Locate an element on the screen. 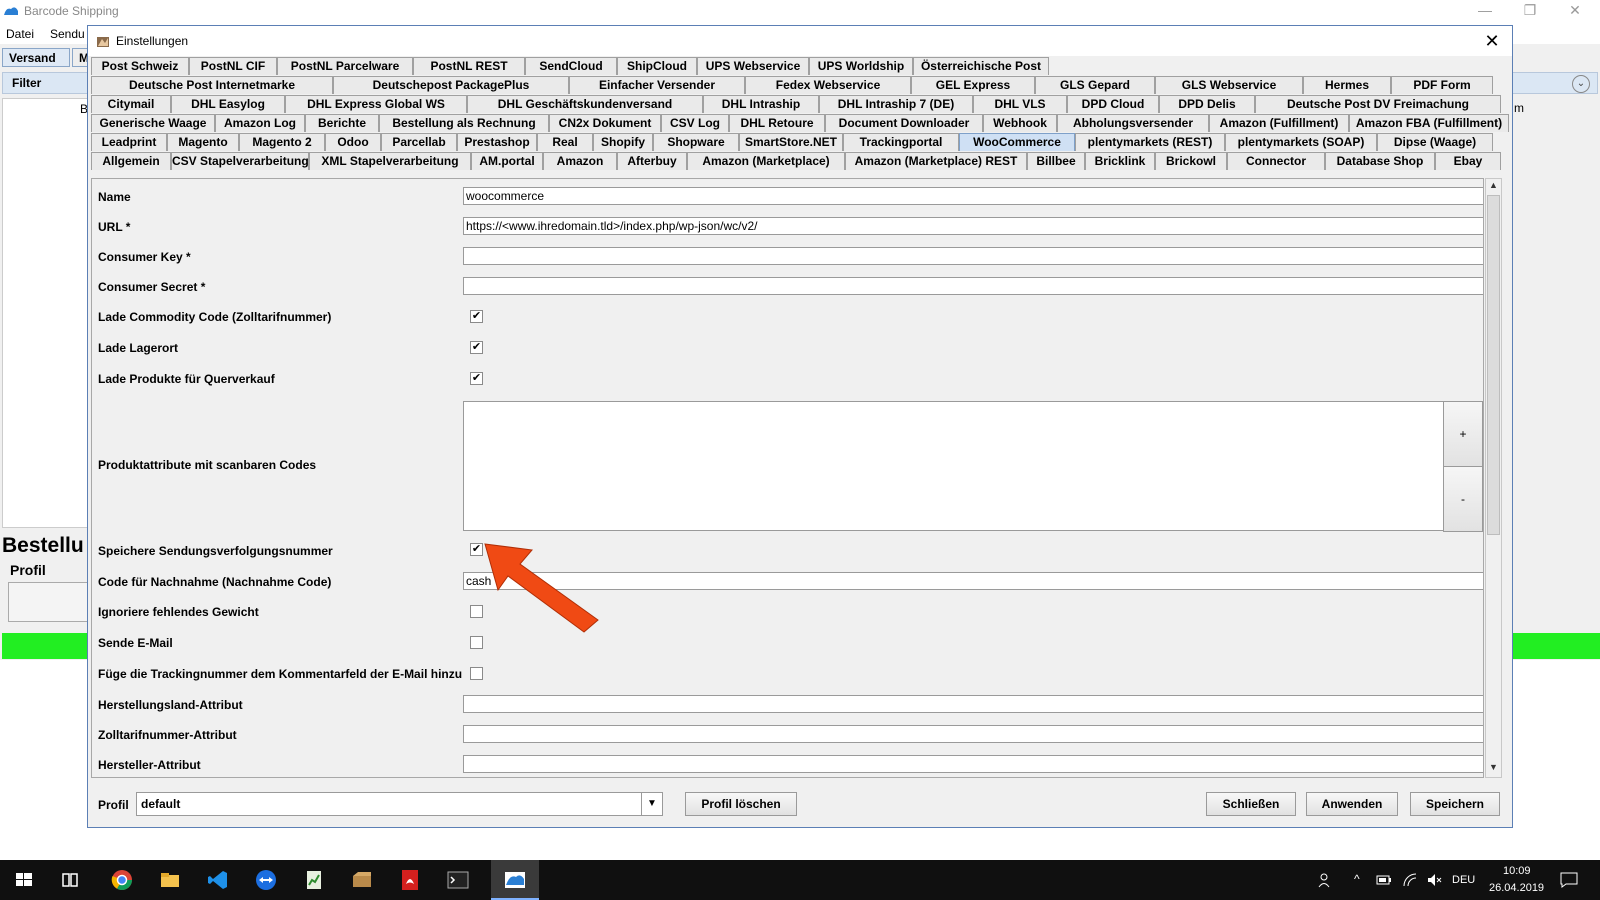 The width and height of the screenshot is (1600, 900). tab-leadprint: Leadprint is located at coordinates (129, 142).